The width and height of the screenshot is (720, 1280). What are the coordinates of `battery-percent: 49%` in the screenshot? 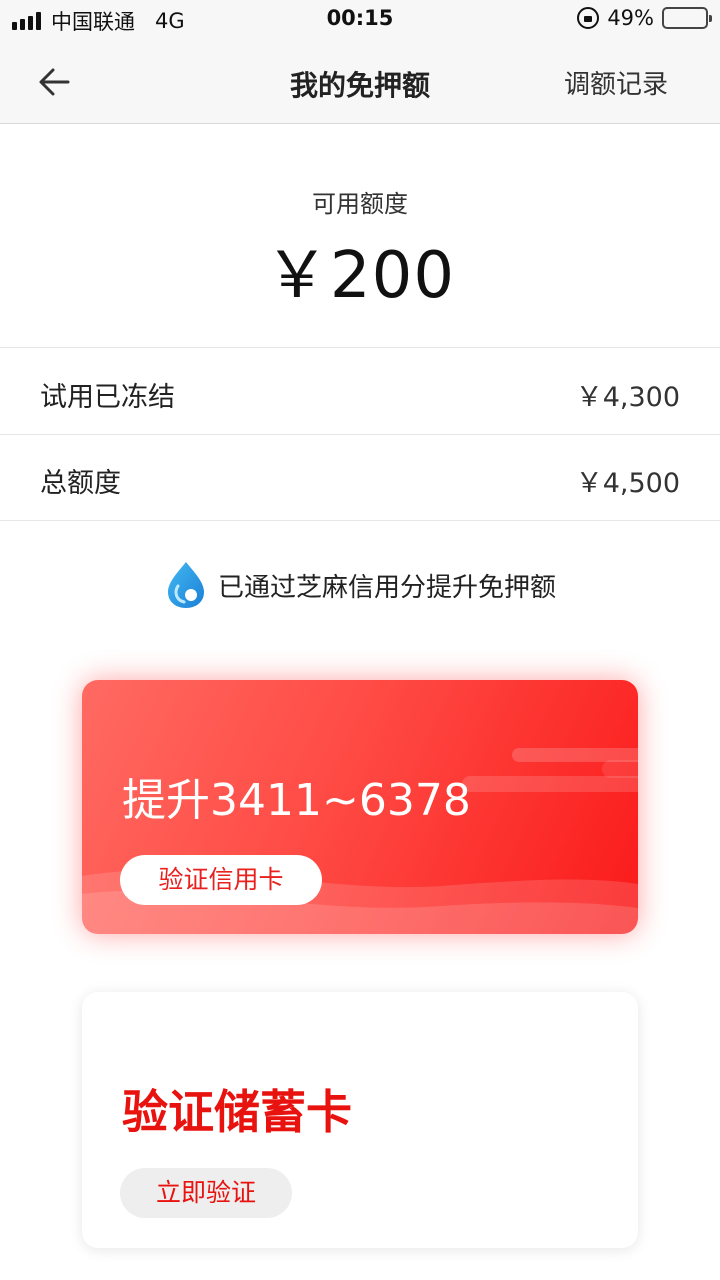 It's located at (630, 18).